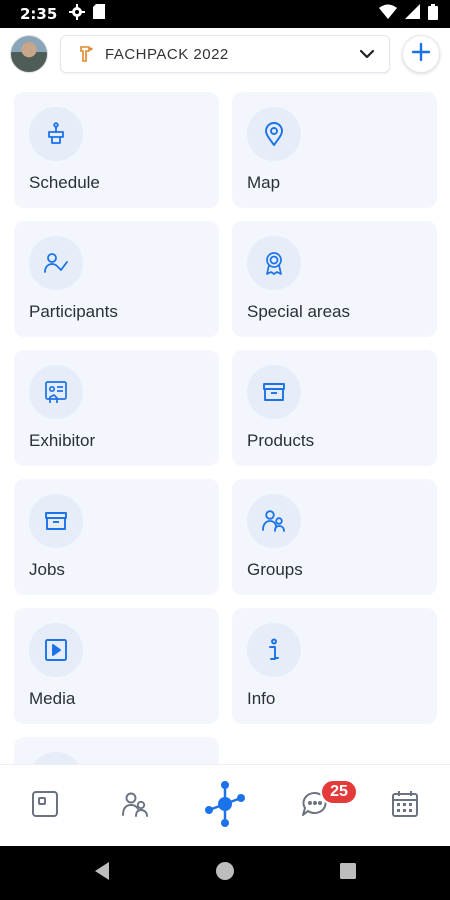 The width and height of the screenshot is (450, 900). I want to click on battery-icon, so click(433, 14).